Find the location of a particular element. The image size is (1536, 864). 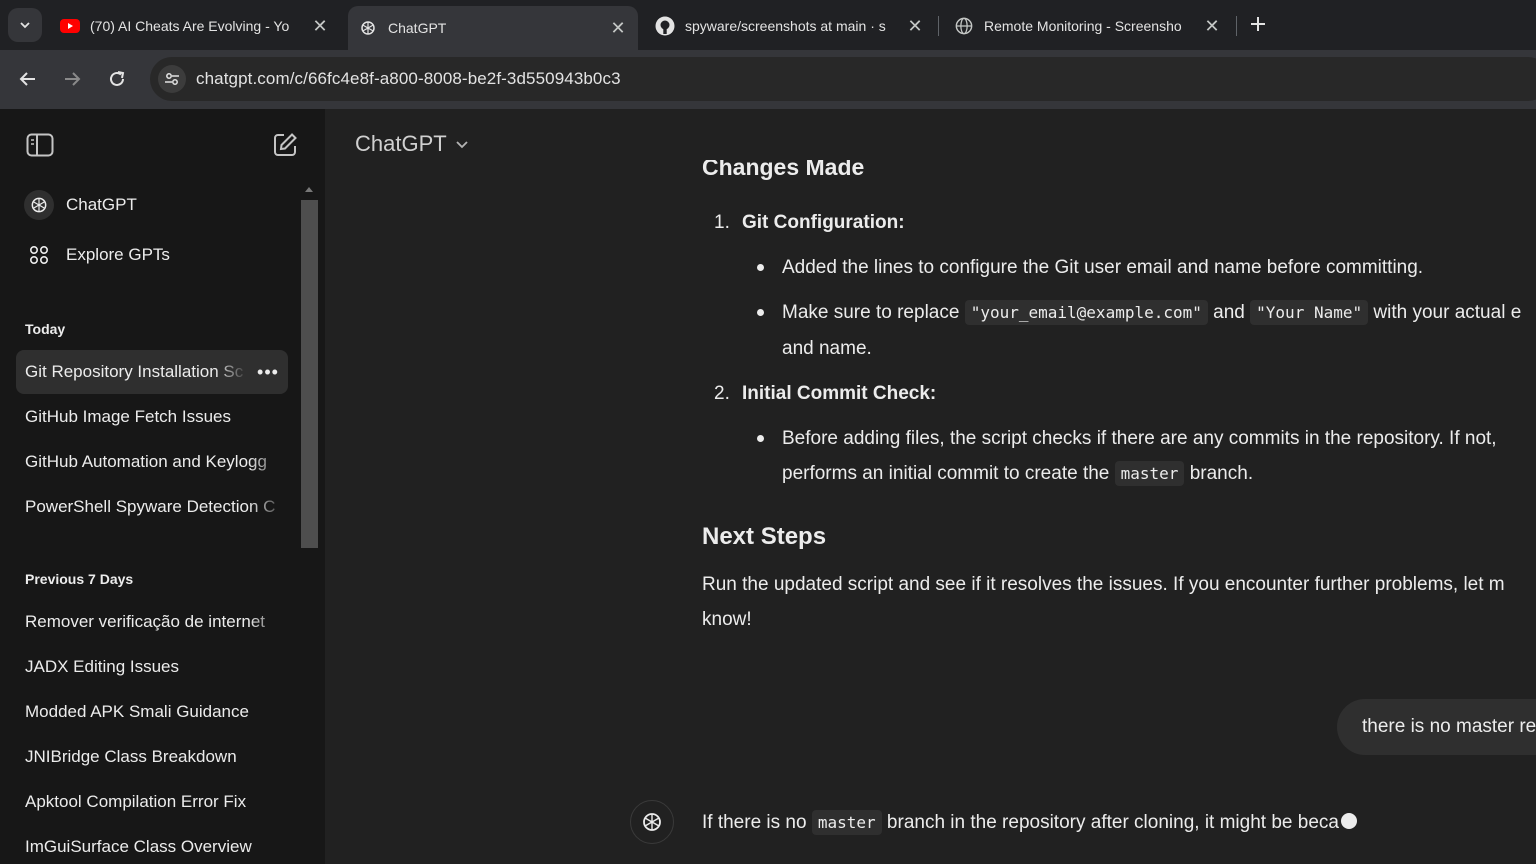

text-span: performs an initial commit to create the is located at coordinates (946, 473).